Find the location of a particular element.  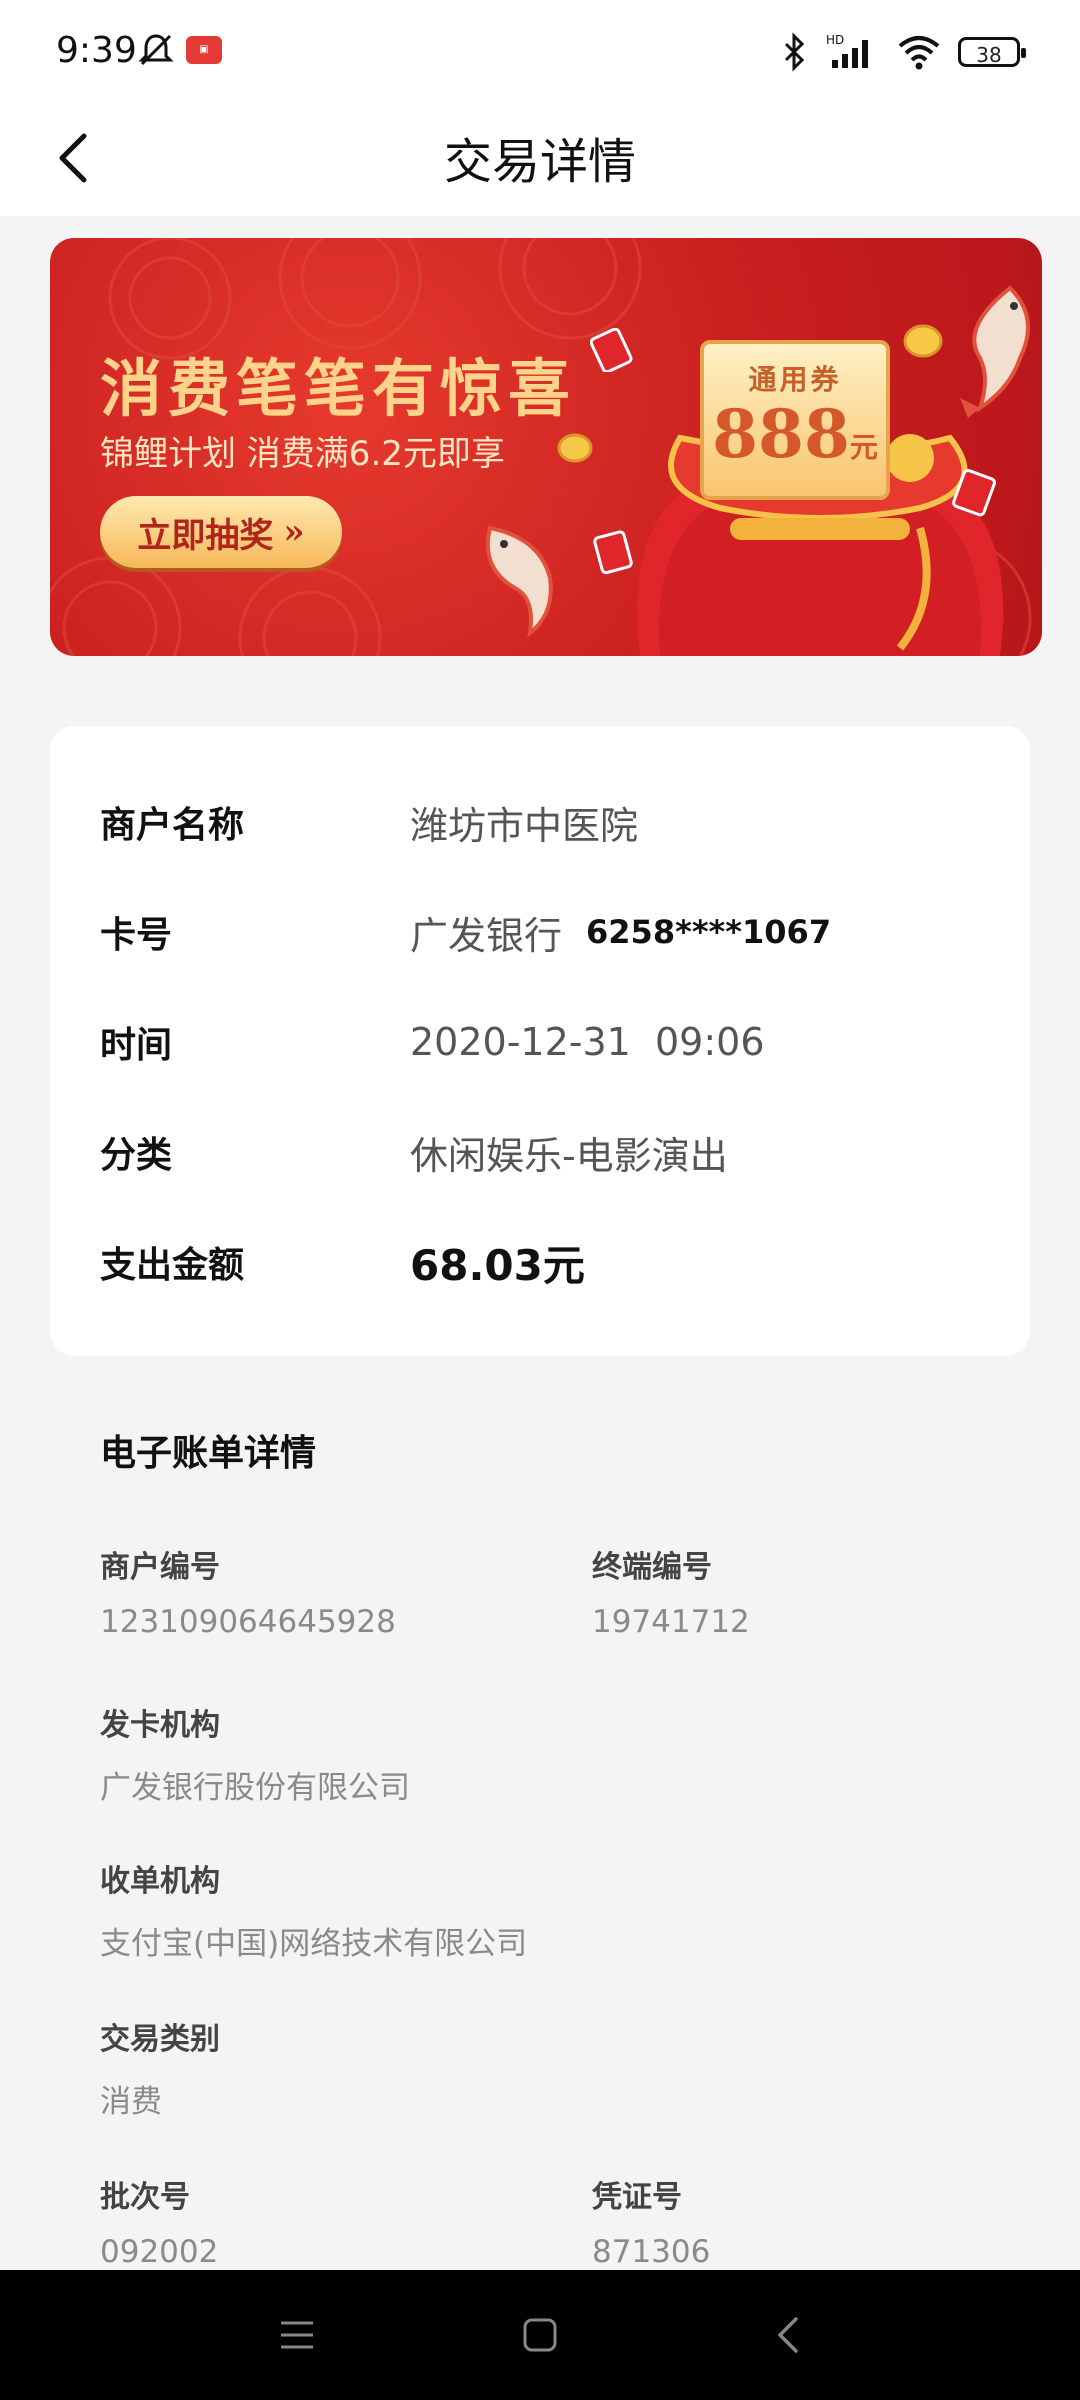

battery-level: 38 is located at coordinates (989, 55).